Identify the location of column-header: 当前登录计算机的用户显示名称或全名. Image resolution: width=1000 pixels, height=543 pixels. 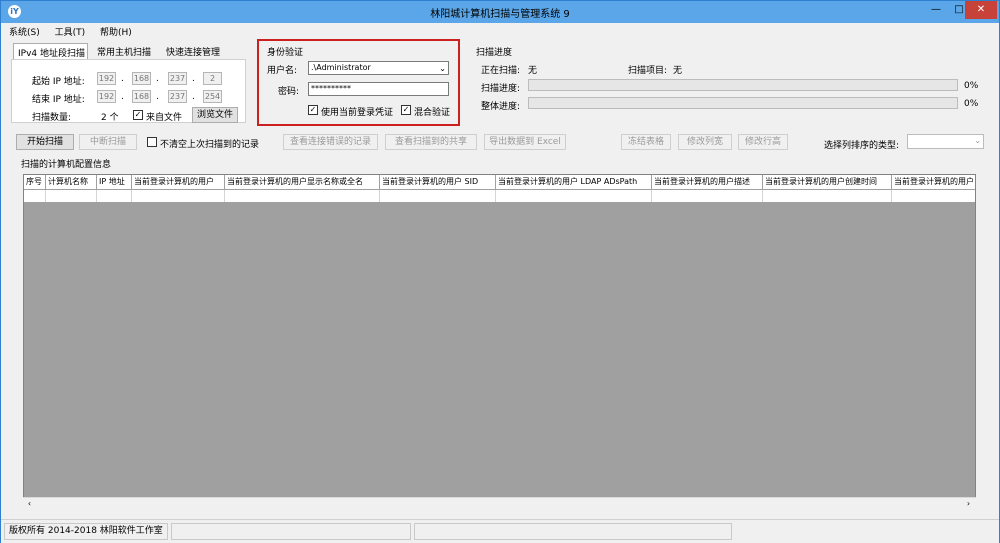
(302, 182).